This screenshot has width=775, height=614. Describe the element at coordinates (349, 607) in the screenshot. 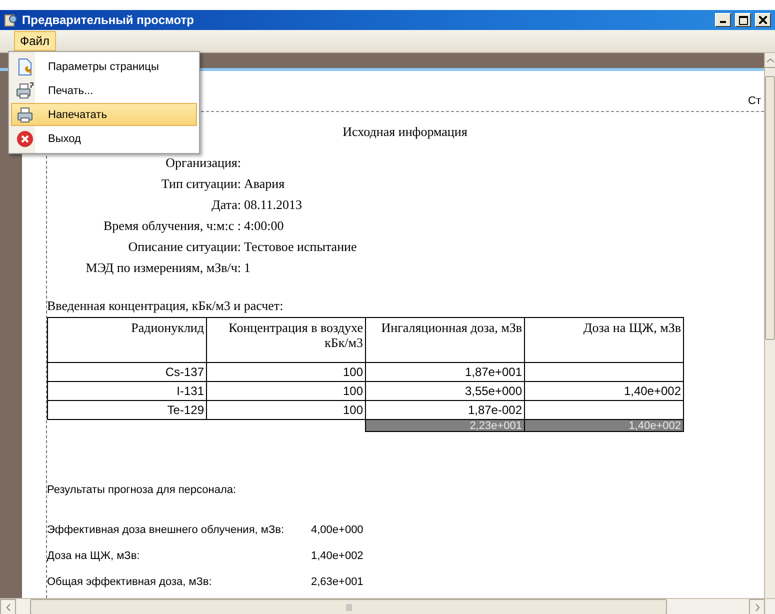

I see `grip-icon` at that location.